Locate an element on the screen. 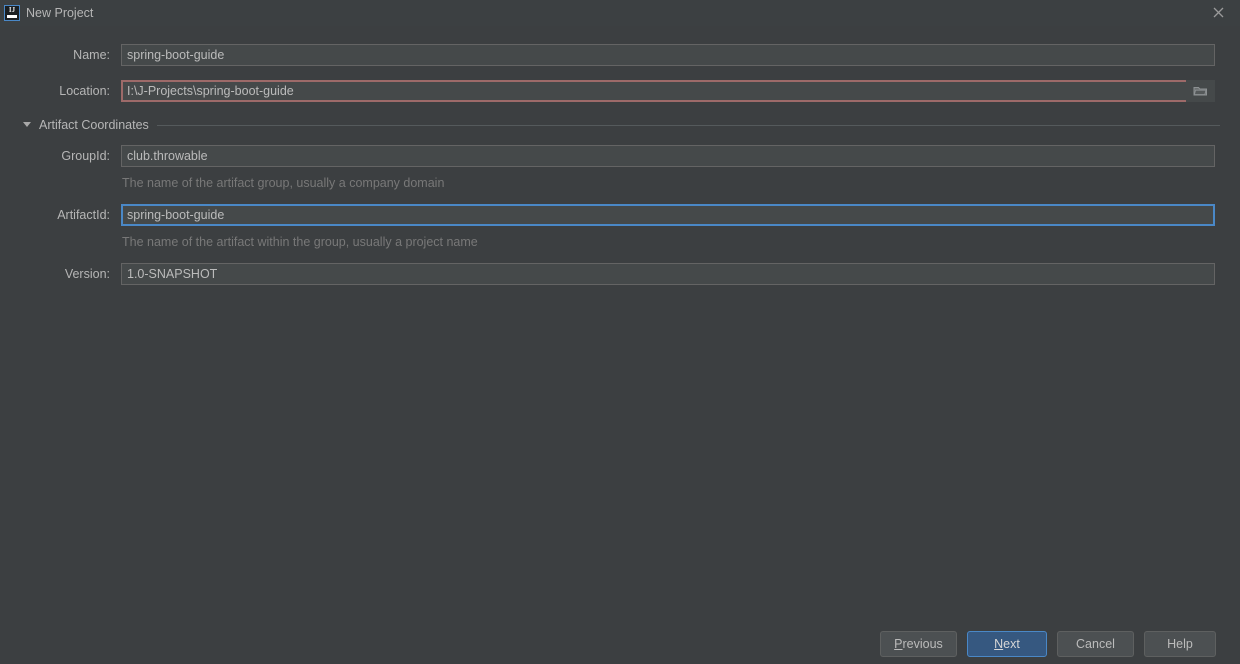  dialog-title: New Project is located at coordinates (60, 13).